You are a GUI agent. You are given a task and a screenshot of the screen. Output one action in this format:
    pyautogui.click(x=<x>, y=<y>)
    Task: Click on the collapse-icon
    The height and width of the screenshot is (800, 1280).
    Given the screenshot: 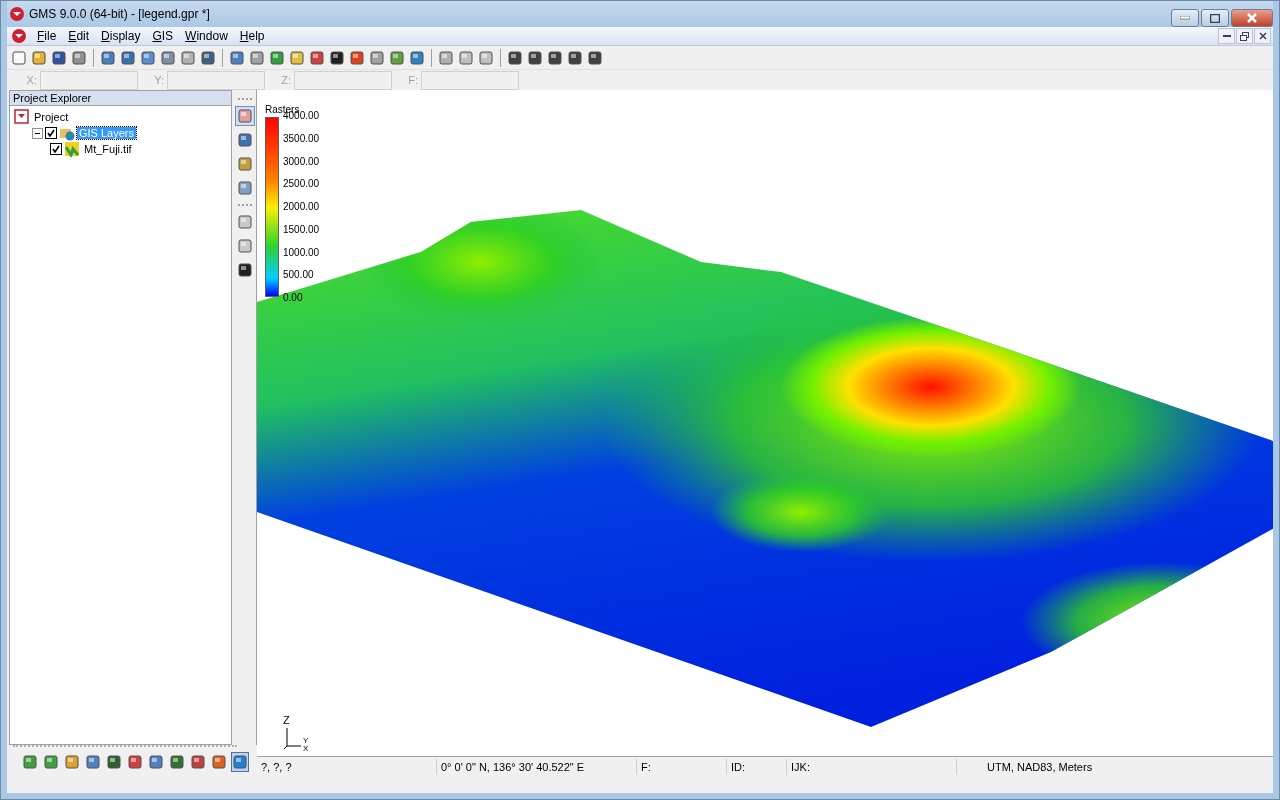 What is the action you would take?
    pyautogui.click(x=37, y=133)
    